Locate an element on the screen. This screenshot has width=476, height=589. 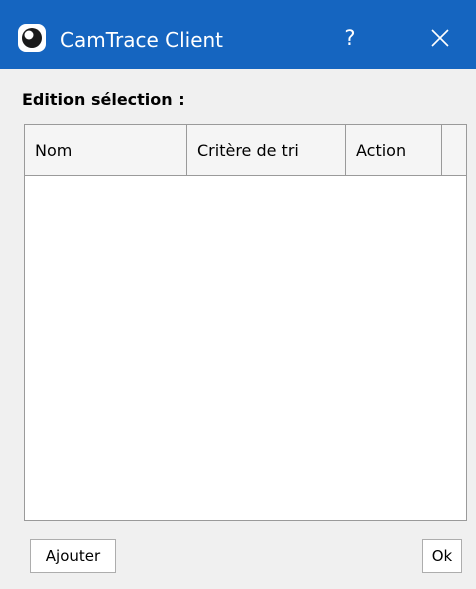
ok-button: Ok is located at coordinates (442, 556).